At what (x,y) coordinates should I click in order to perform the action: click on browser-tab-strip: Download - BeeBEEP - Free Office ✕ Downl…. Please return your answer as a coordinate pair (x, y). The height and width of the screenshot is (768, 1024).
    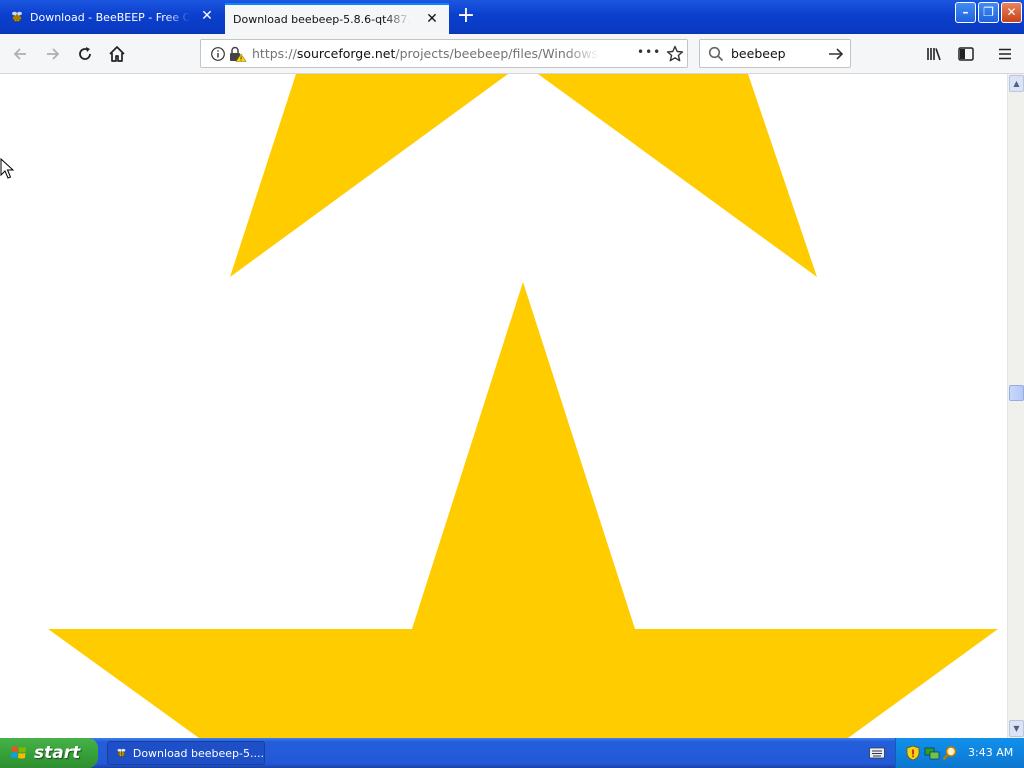
    Looking at the image, I should click on (512, 17).